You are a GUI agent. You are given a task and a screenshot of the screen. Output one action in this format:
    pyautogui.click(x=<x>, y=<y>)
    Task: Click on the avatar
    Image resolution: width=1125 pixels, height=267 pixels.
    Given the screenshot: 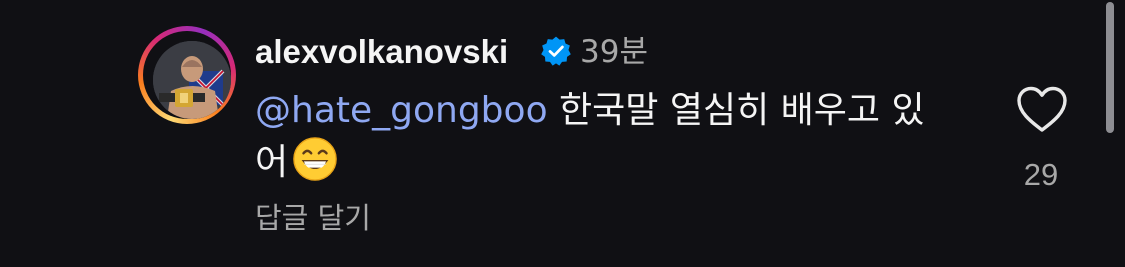 What is the action you would take?
    pyautogui.click(x=192, y=80)
    